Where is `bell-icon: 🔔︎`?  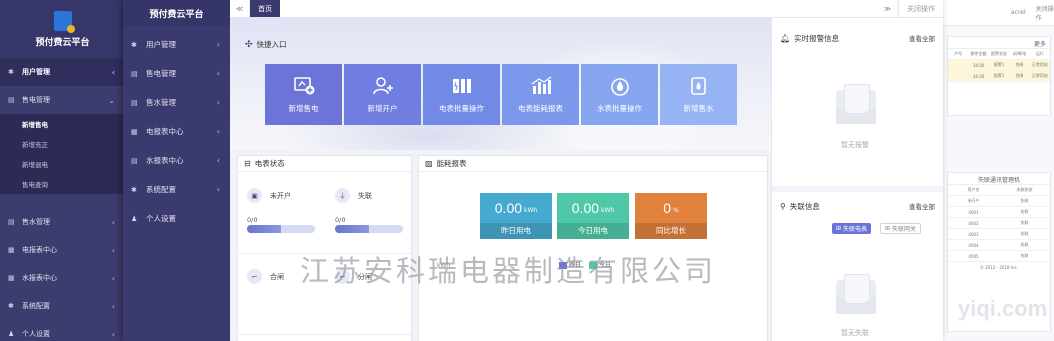 bell-icon: 🔔︎ is located at coordinates (785, 38).